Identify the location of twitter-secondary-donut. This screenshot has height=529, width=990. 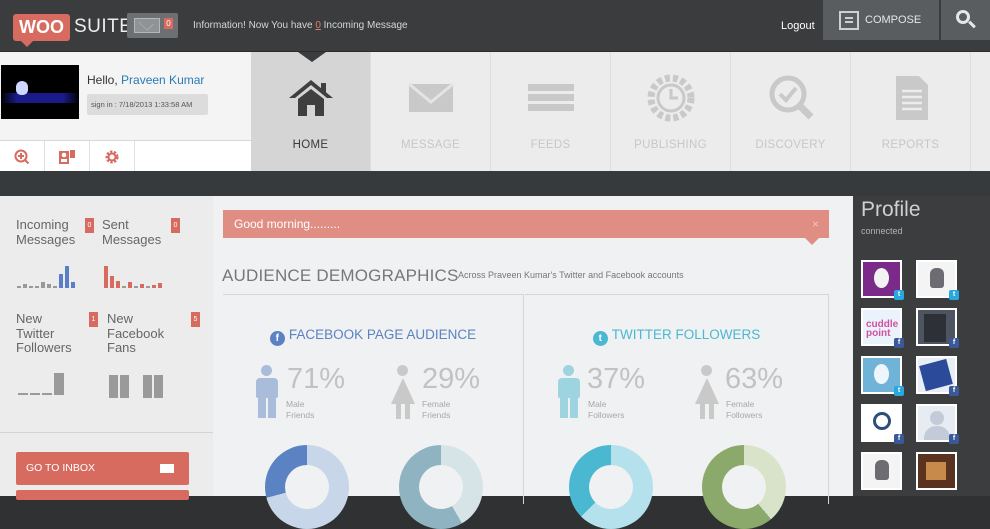
(744, 487).